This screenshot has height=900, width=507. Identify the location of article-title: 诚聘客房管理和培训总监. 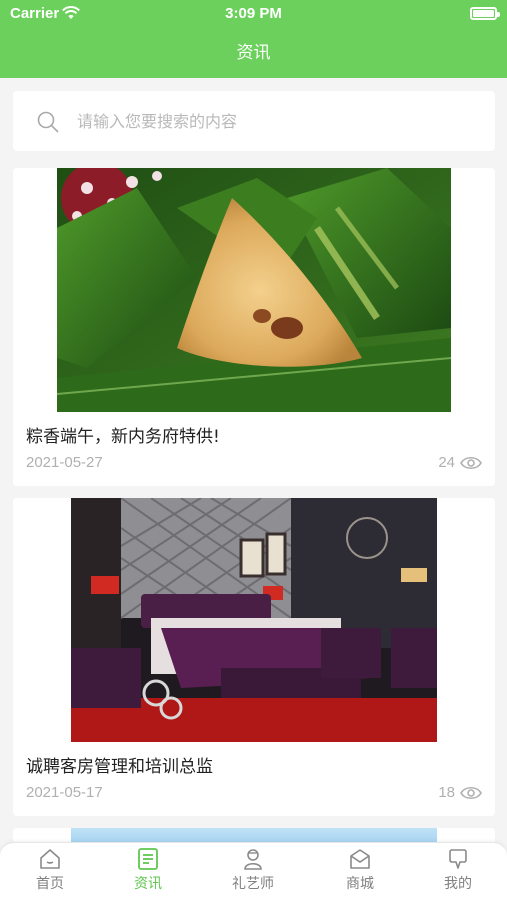
(119, 767).